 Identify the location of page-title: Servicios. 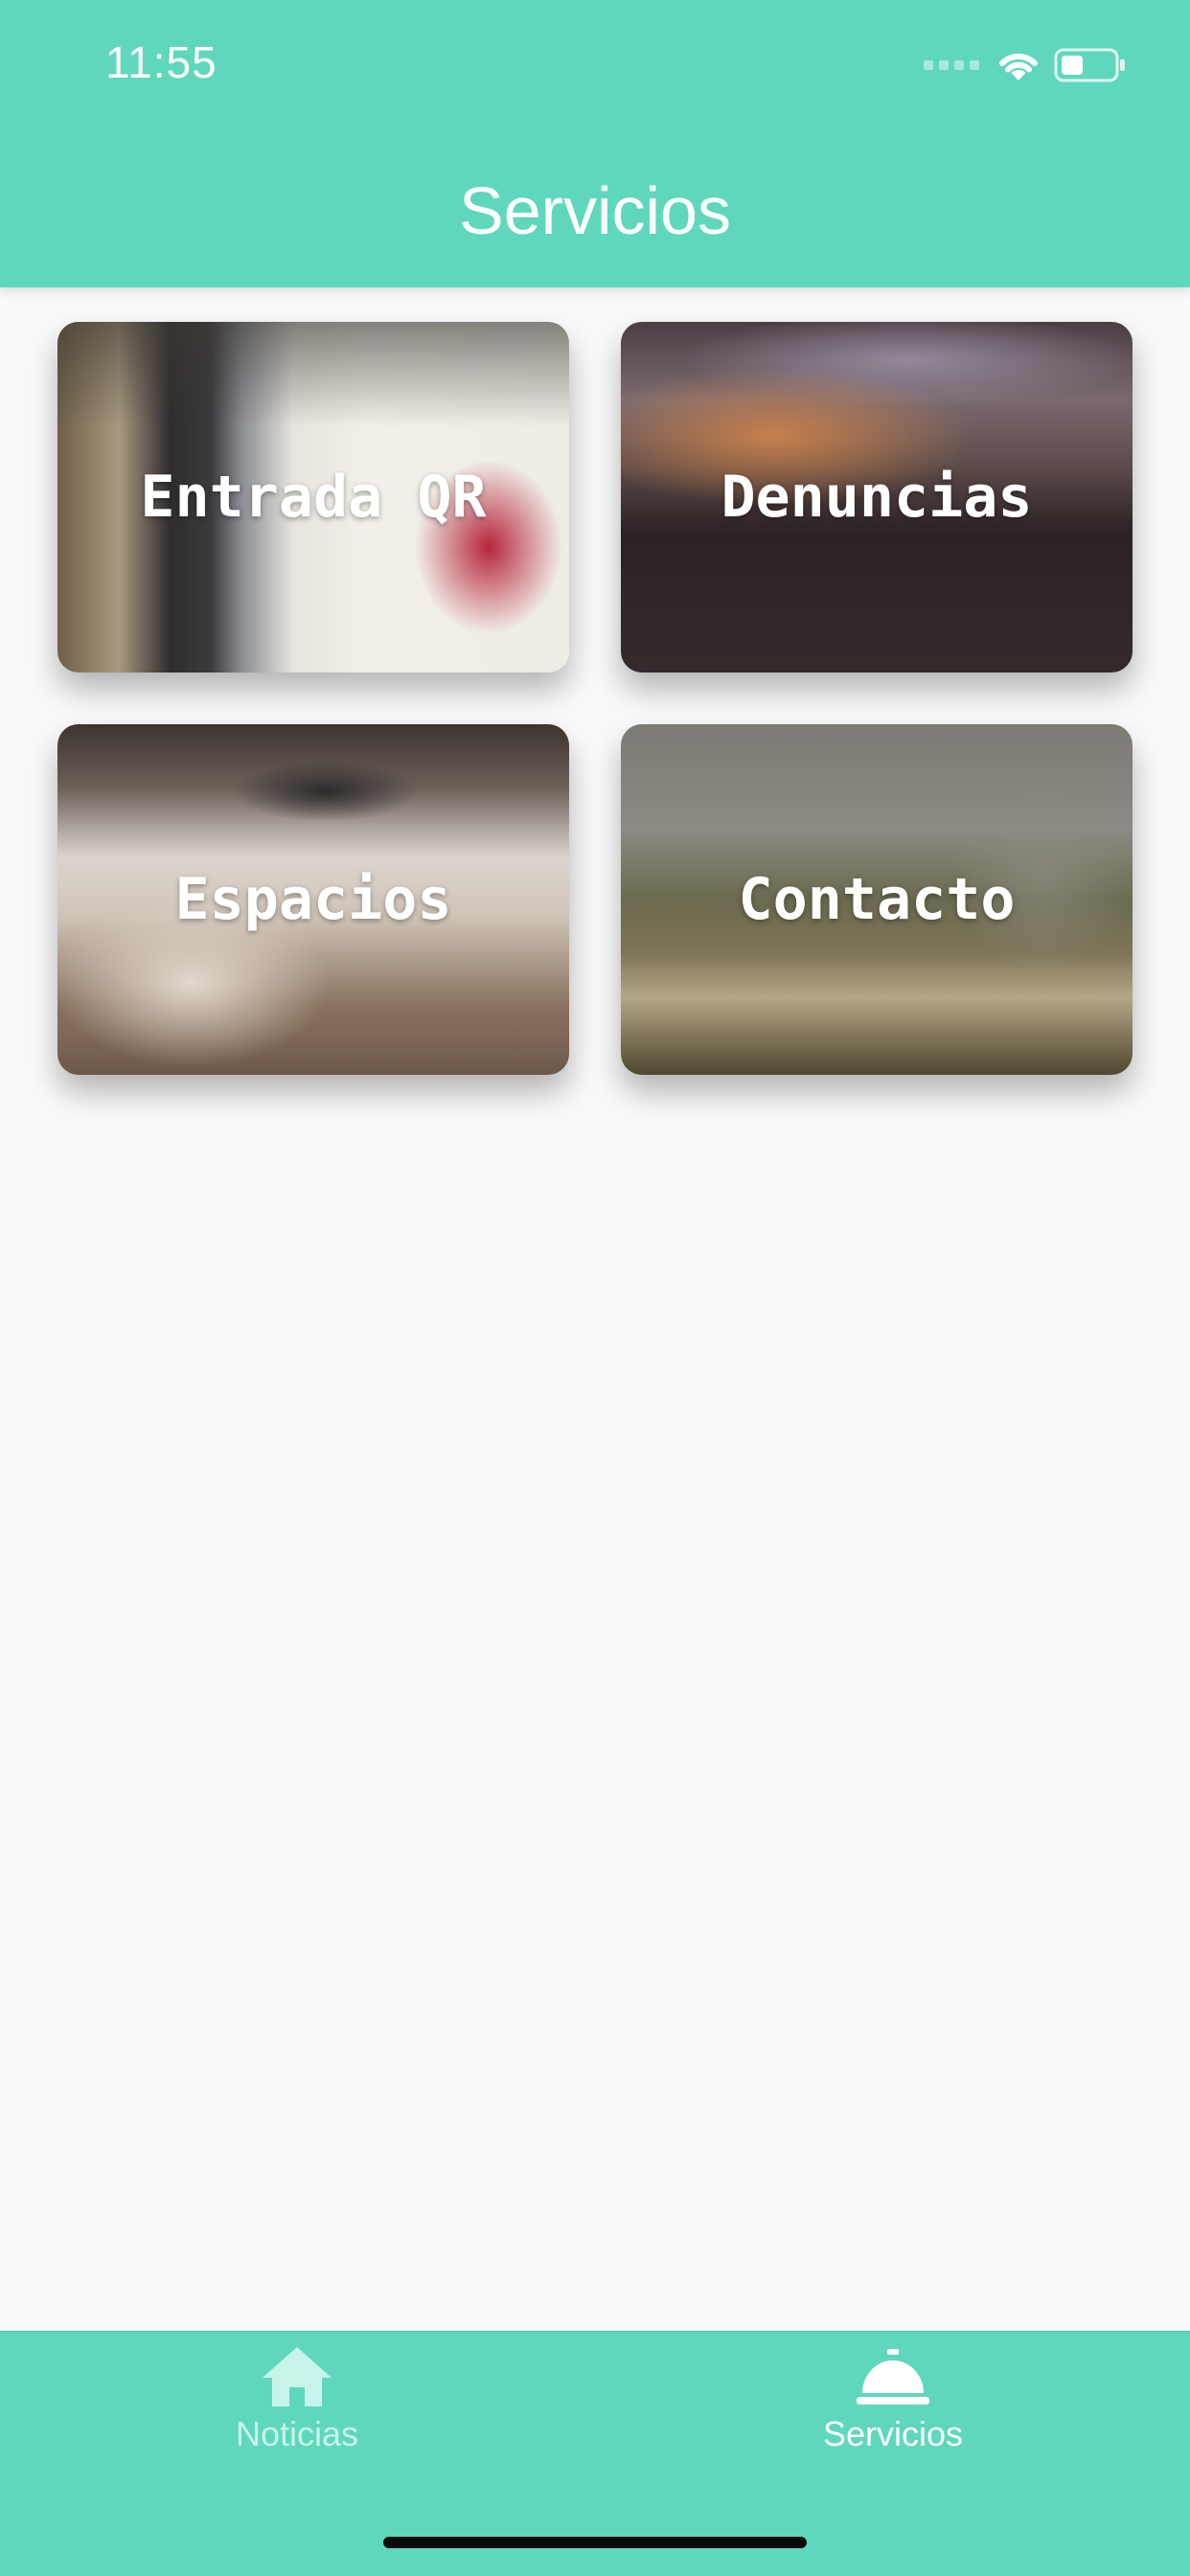
(595, 211).